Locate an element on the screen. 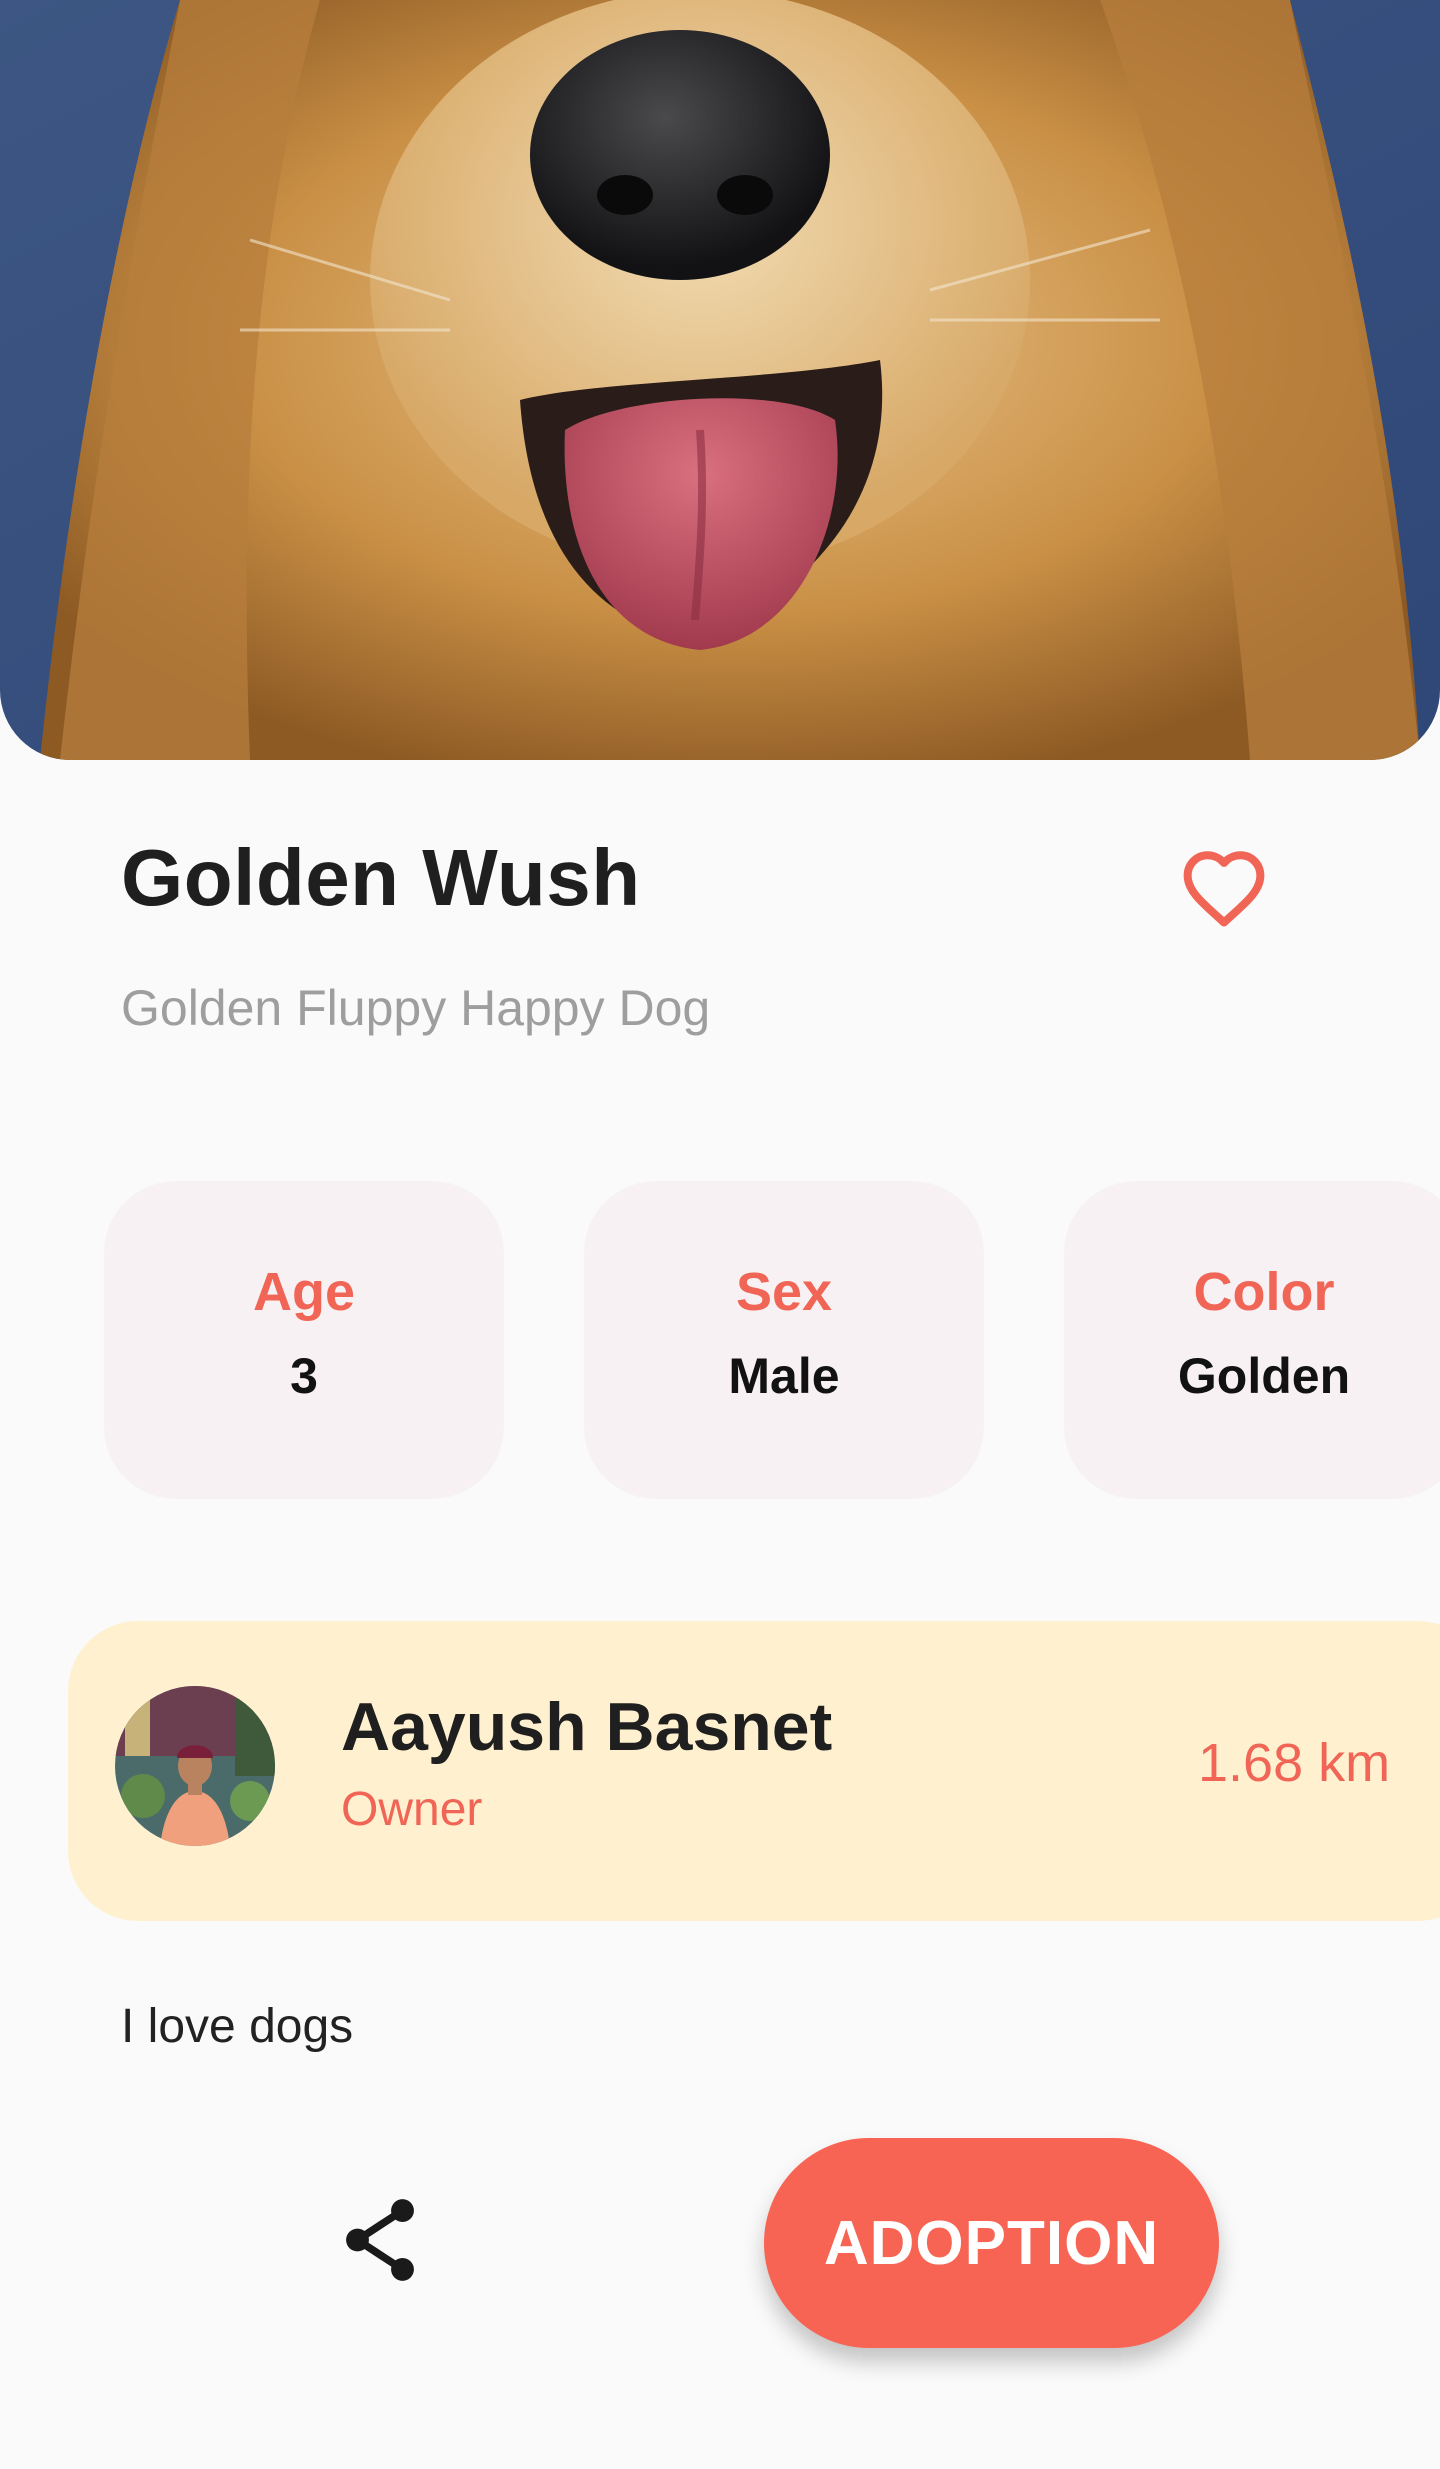  attribute-card-color: Color Golden is located at coordinates (1252, 1340).